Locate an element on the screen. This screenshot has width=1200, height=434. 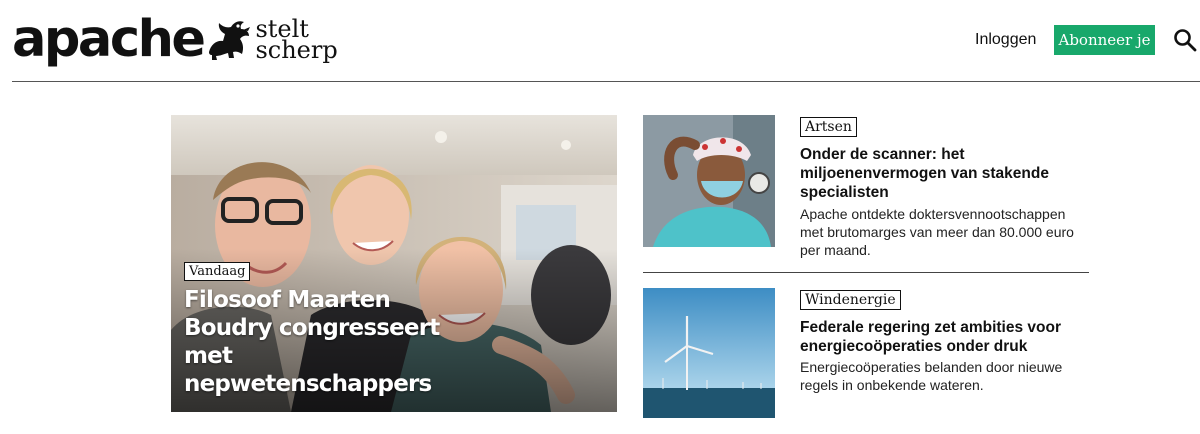
article-category: Artsen is located at coordinates (828, 127).